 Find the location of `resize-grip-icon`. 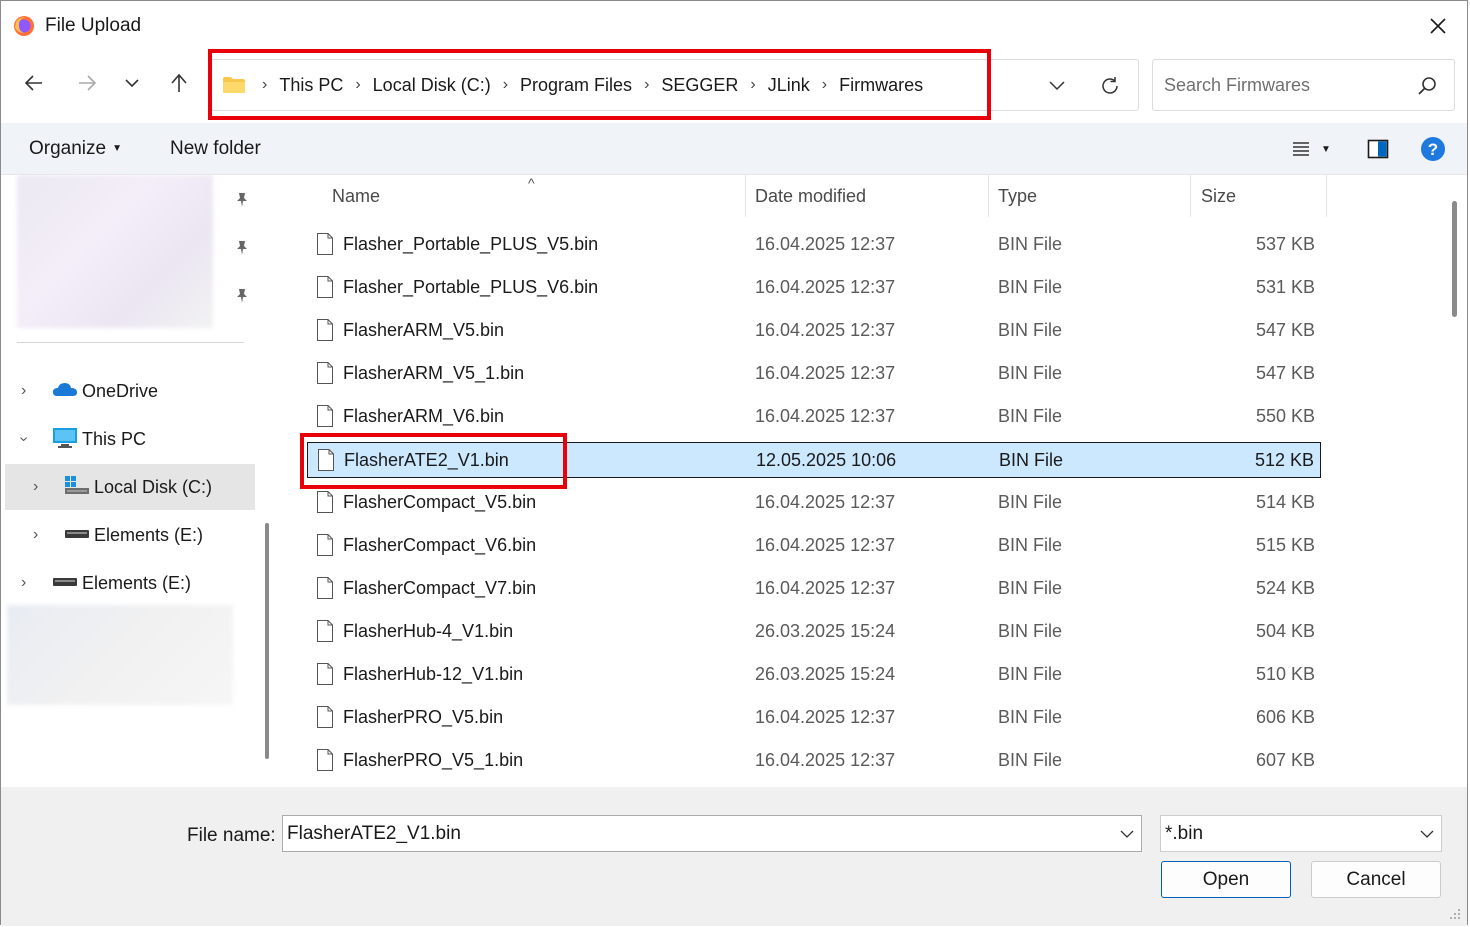

resize-grip-icon is located at coordinates (1455, 914).